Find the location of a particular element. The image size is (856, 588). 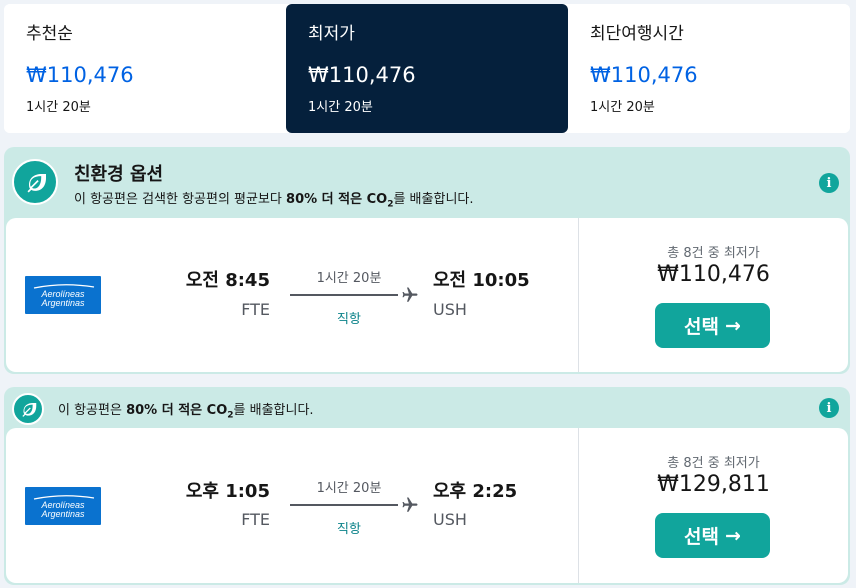

departure-time: 오전 8:45 is located at coordinates (227, 280).